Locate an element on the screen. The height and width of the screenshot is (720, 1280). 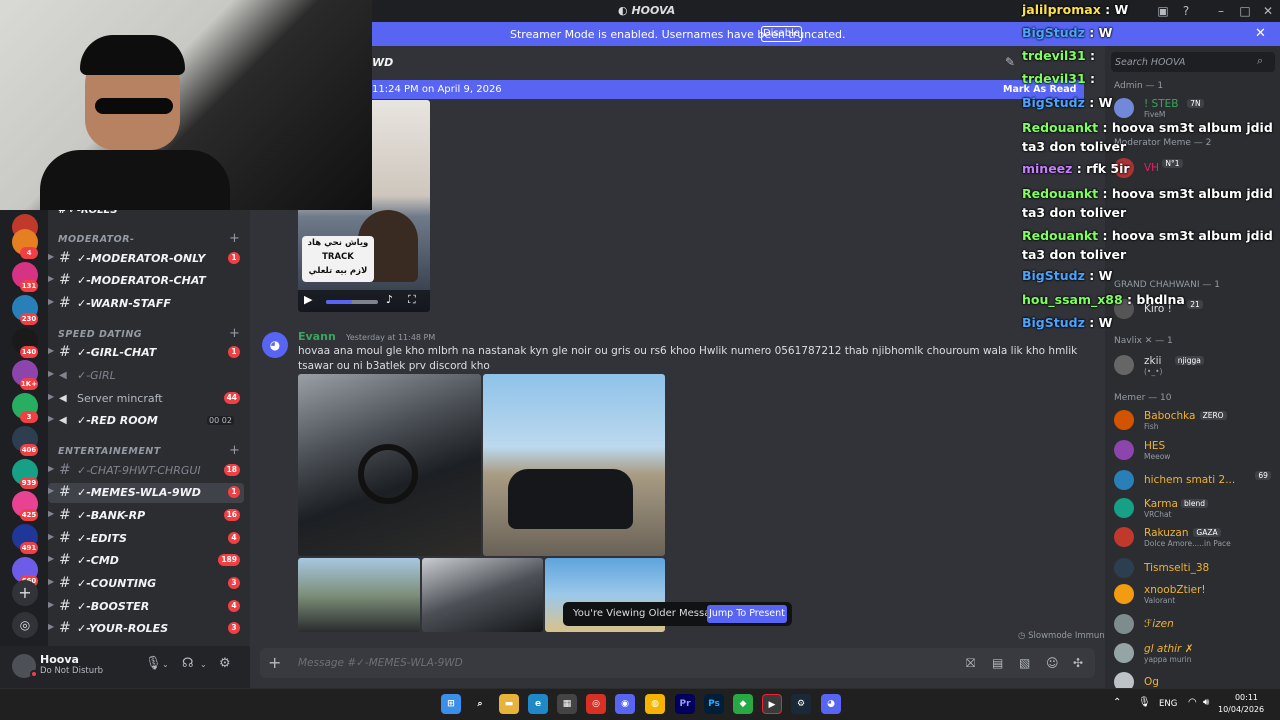
channel-item: ▶ # ✓-WARN-STAFF is located at coordinates (146, 304).